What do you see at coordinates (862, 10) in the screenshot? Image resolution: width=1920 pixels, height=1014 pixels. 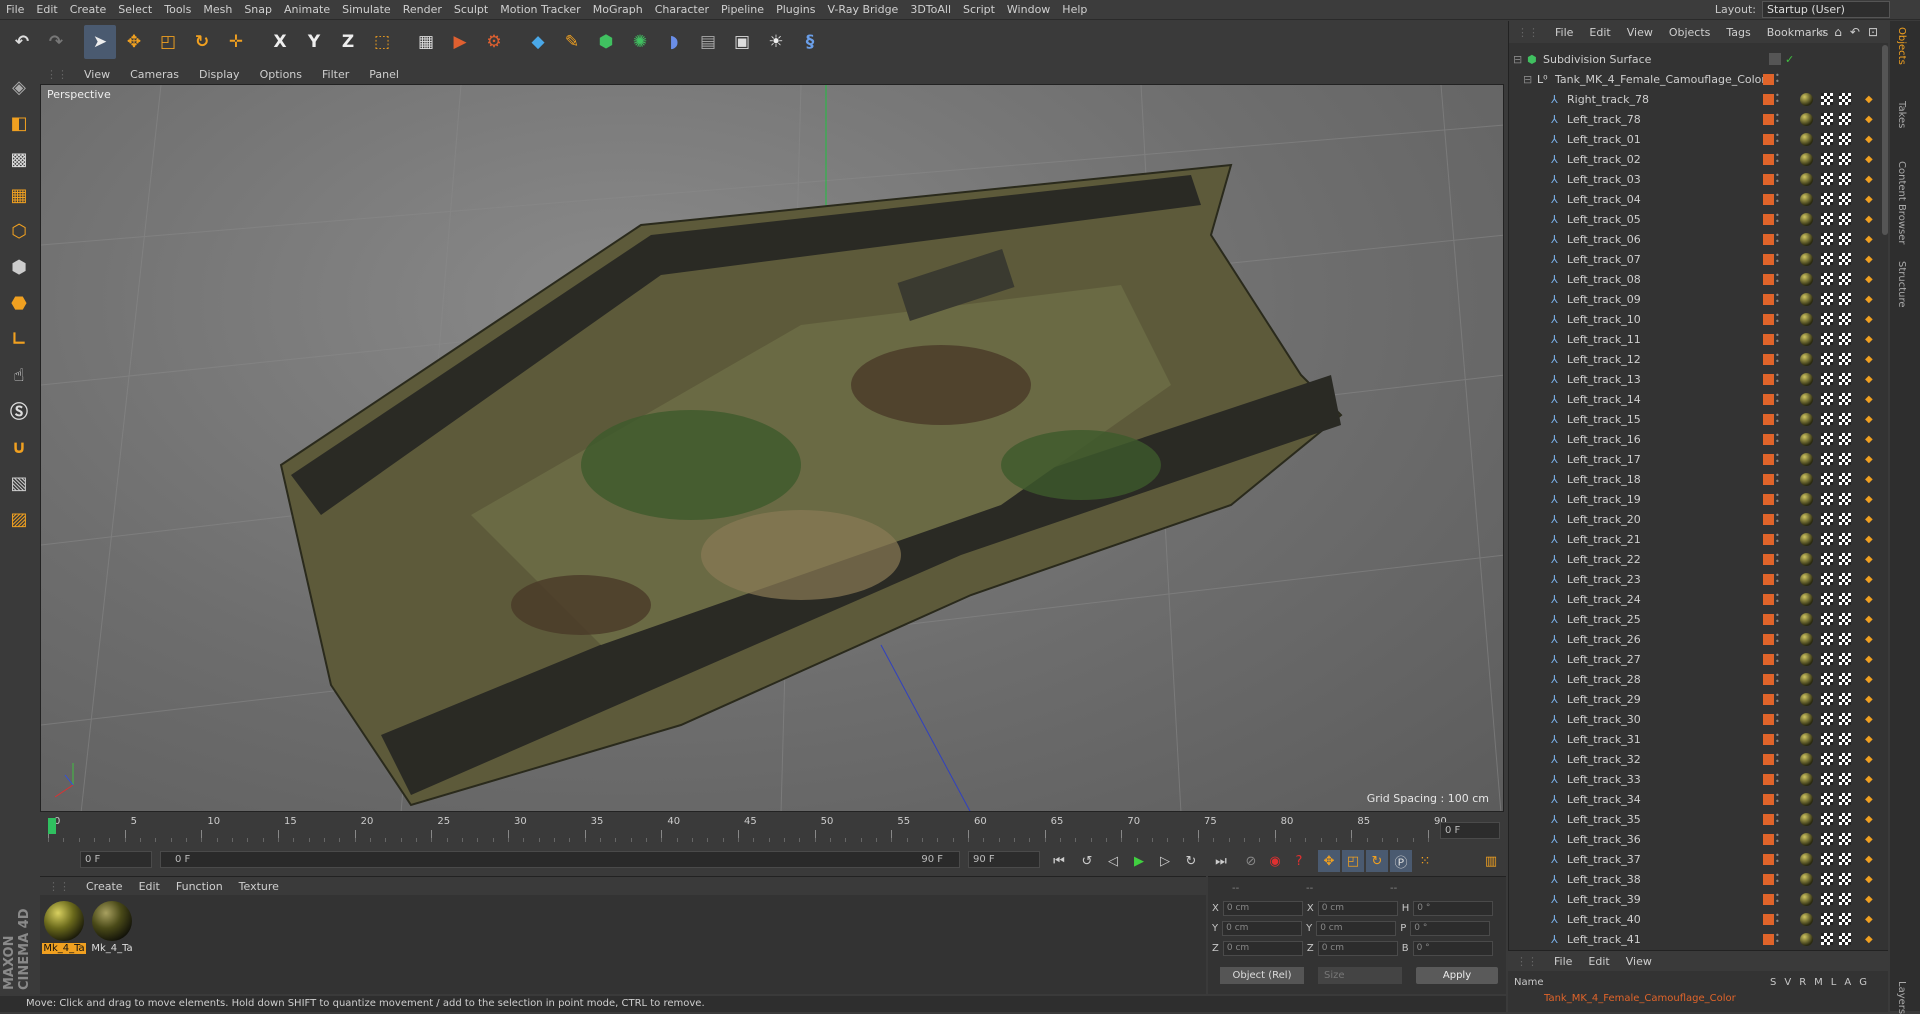 I see `menu-v-ray-bridge: V-Ray Bridge` at bounding box center [862, 10].